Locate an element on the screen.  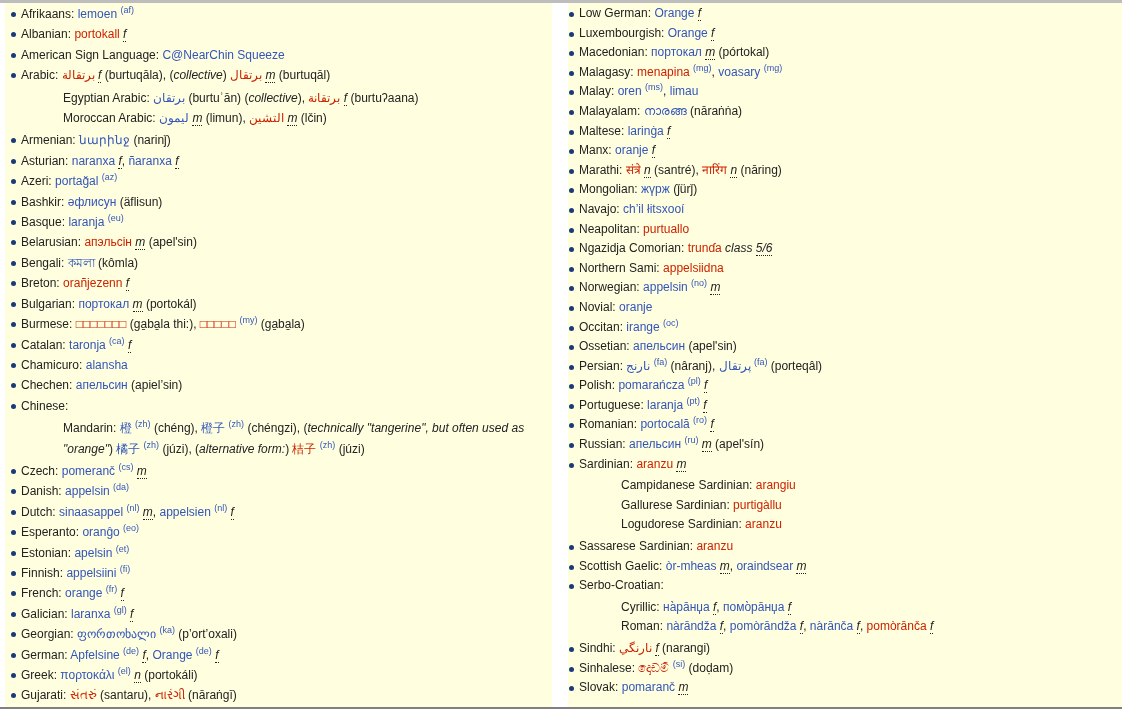
translation-link: taronja is located at coordinates (87, 344).